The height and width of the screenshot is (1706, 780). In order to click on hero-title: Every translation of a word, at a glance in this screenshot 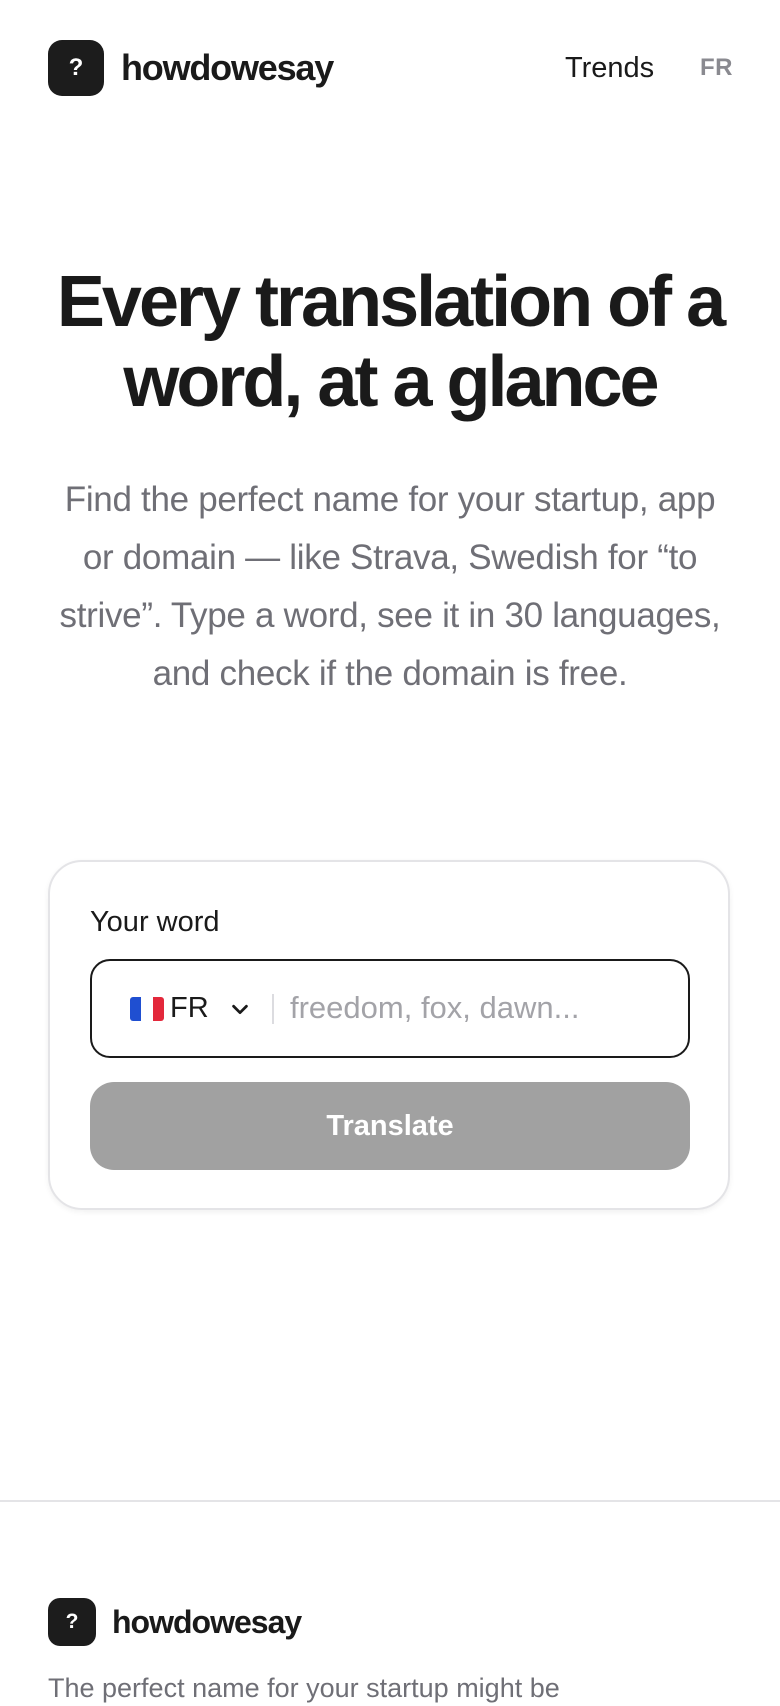, I will do `click(391, 342)`.